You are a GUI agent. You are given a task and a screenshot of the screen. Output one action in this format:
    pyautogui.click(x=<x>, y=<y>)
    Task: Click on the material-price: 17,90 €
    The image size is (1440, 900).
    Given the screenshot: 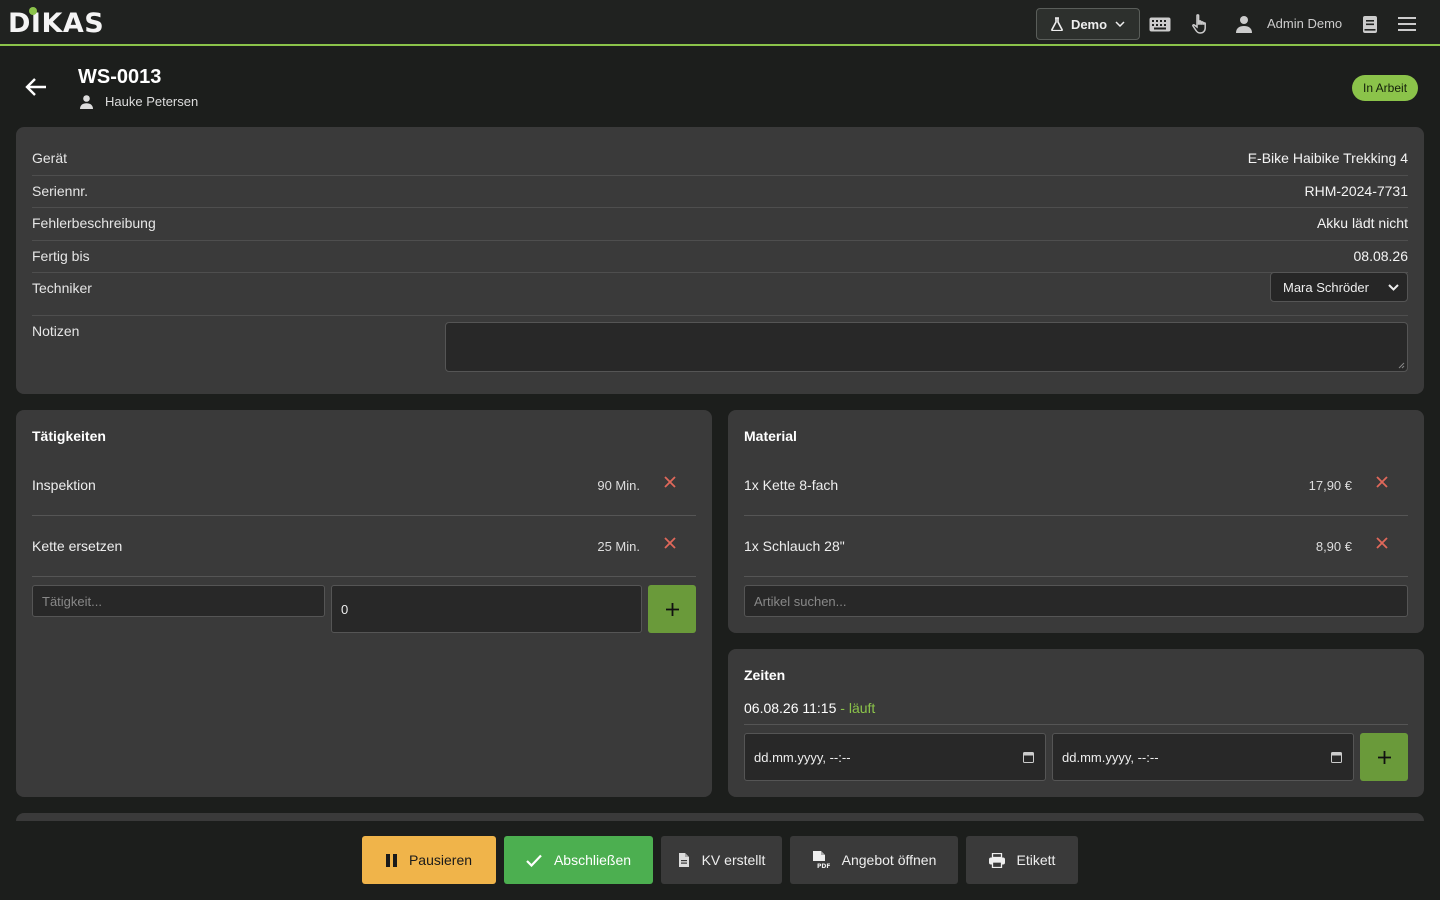 What is the action you would take?
    pyautogui.click(x=1330, y=485)
    